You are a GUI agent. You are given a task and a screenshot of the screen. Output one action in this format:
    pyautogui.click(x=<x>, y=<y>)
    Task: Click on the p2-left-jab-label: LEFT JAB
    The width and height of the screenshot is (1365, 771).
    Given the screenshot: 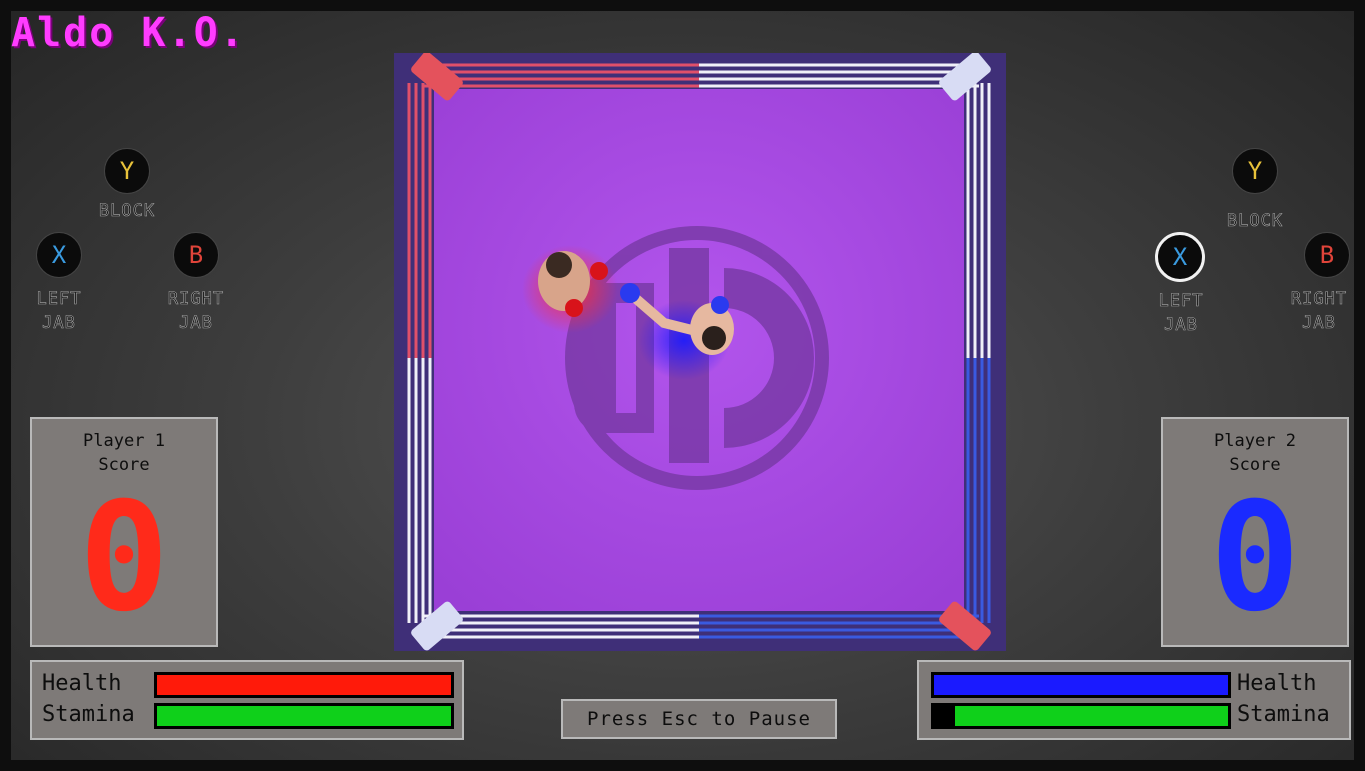 What is the action you would take?
    pyautogui.click(x=1181, y=313)
    